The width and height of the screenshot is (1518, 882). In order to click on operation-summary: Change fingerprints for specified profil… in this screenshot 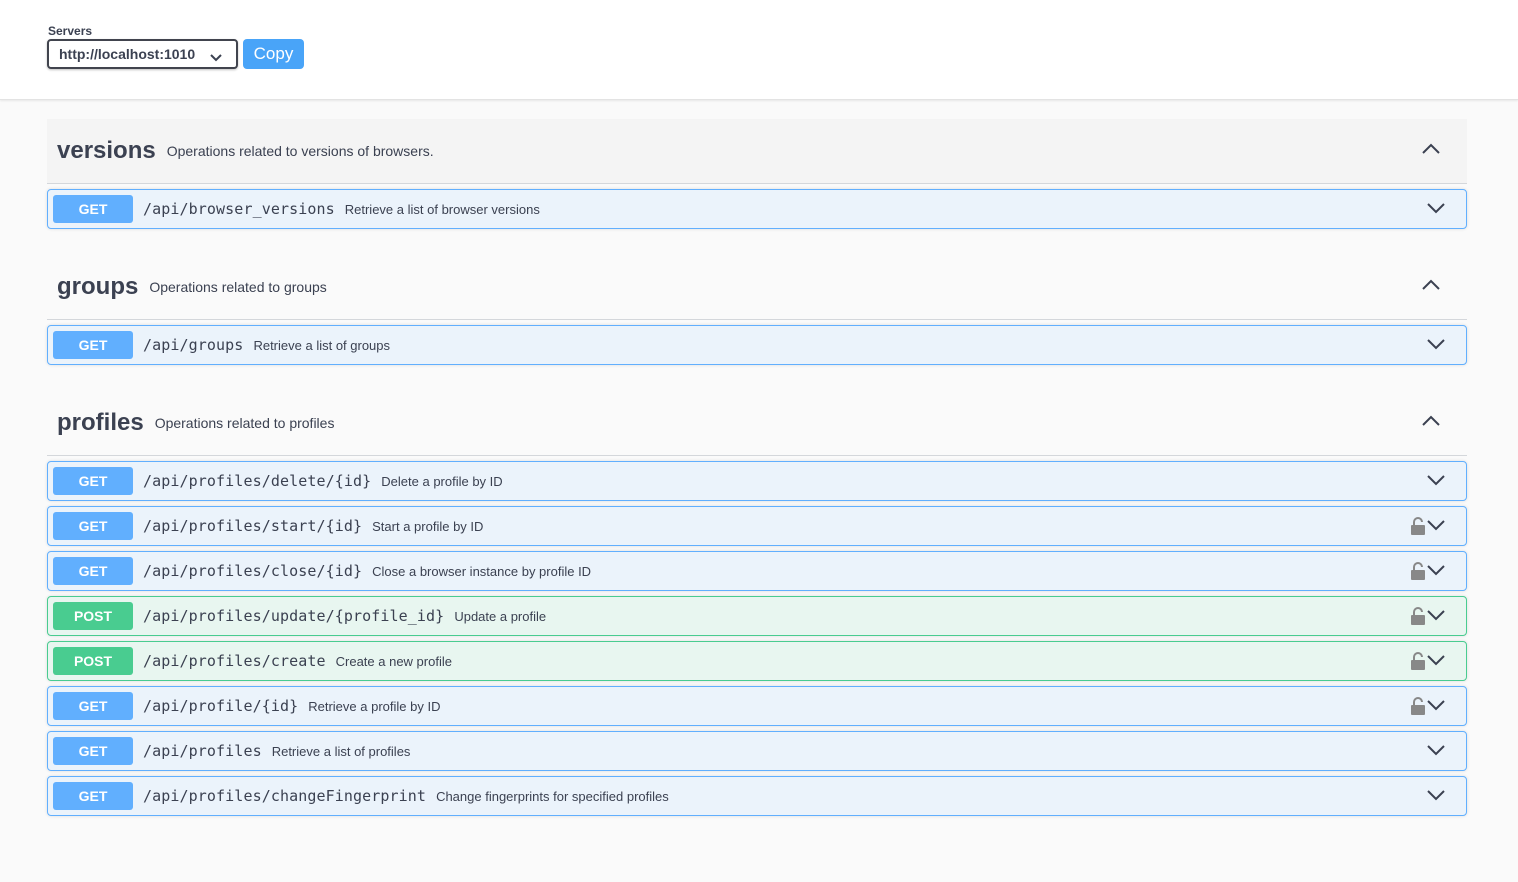, I will do `click(552, 796)`.